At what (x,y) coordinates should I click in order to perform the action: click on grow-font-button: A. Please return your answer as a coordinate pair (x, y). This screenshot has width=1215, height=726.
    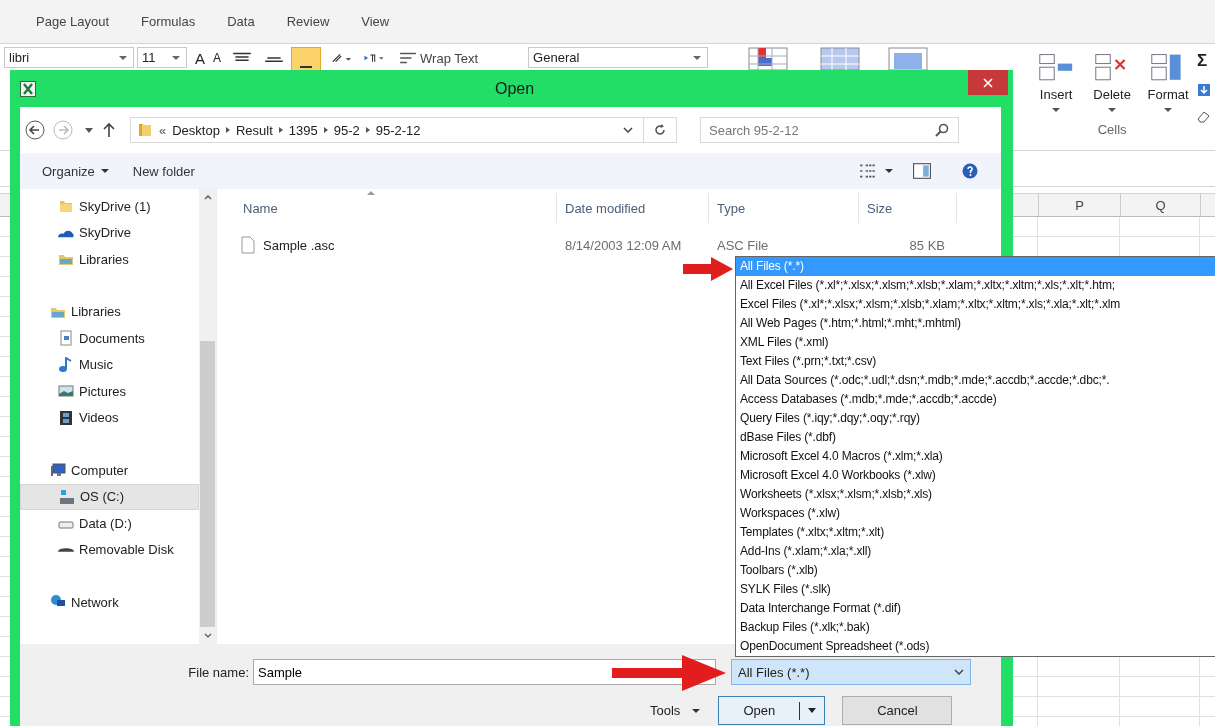
    Looking at the image, I should click on (200, 58).